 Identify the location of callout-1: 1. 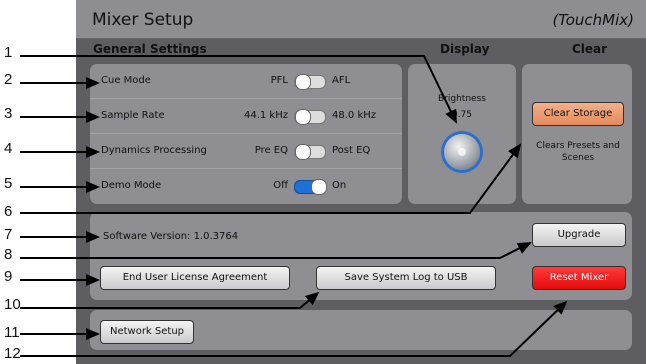
(8, 52).